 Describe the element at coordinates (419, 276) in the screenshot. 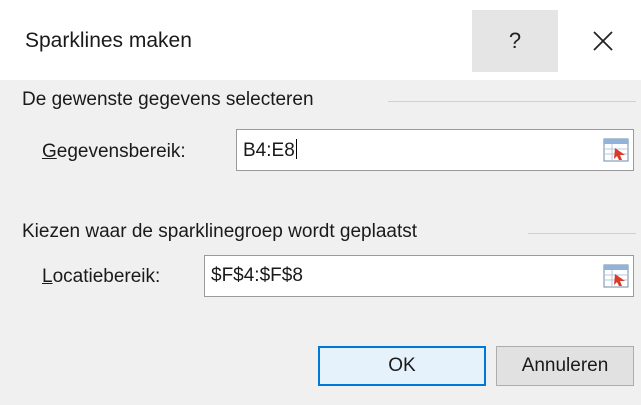

I see `location-range-input: $F$4:$F$8` at that location.